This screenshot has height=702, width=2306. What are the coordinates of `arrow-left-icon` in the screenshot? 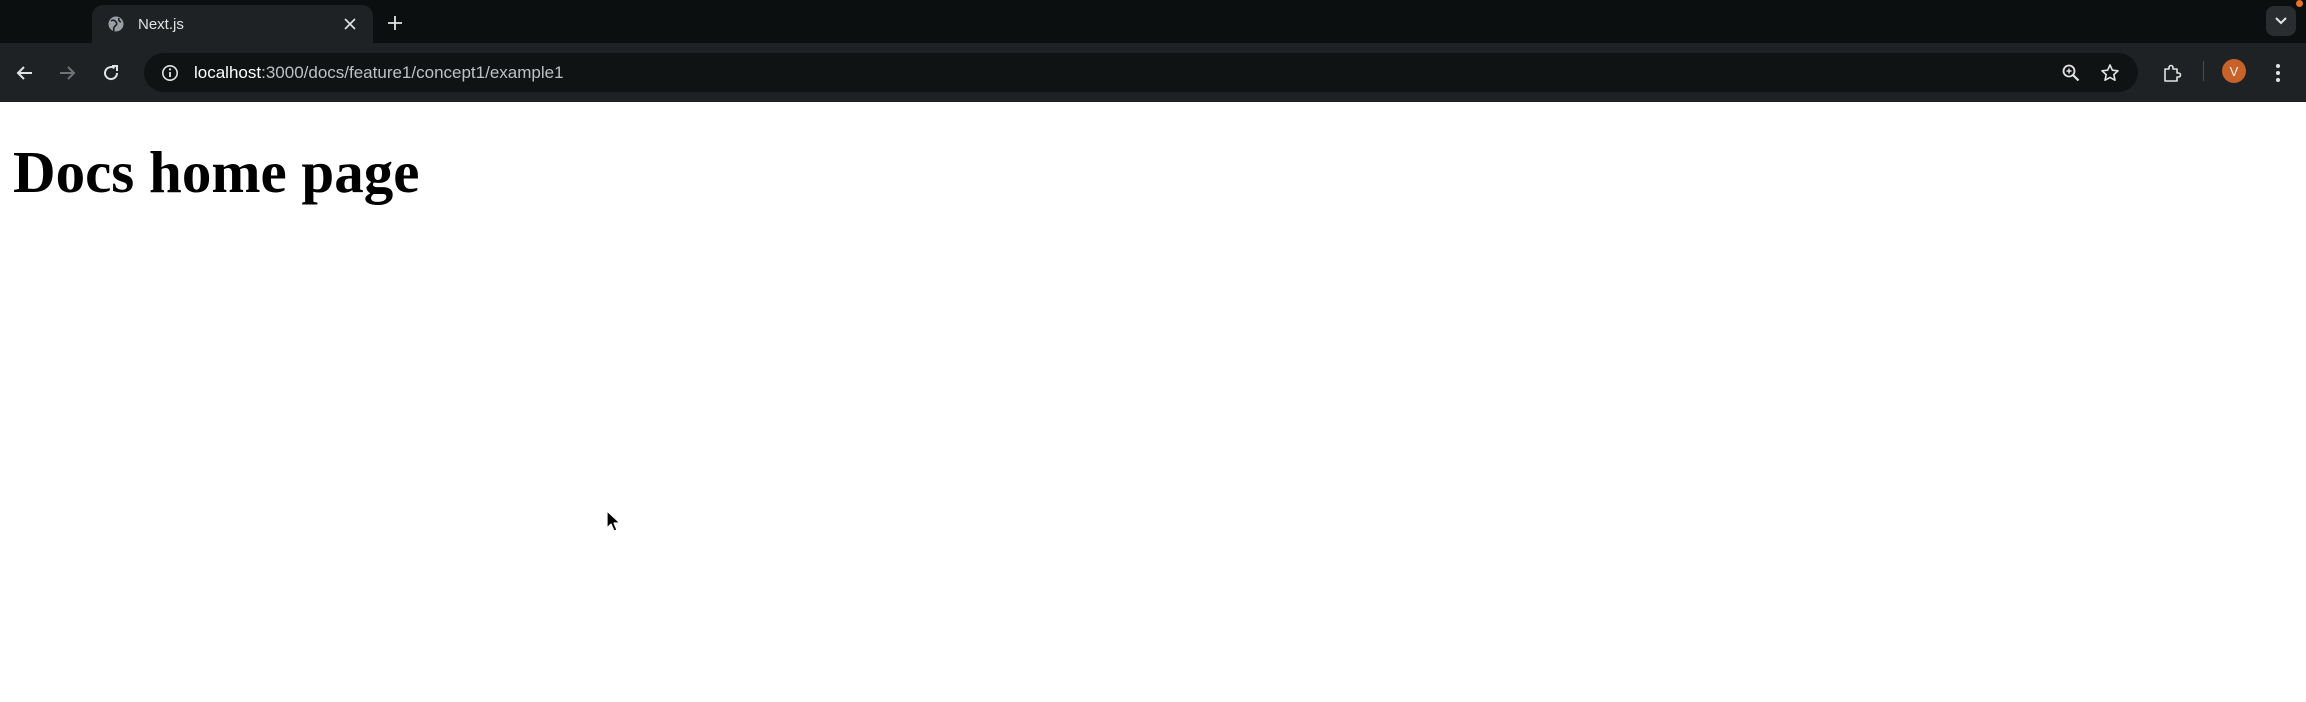 It's located at (24, 73).